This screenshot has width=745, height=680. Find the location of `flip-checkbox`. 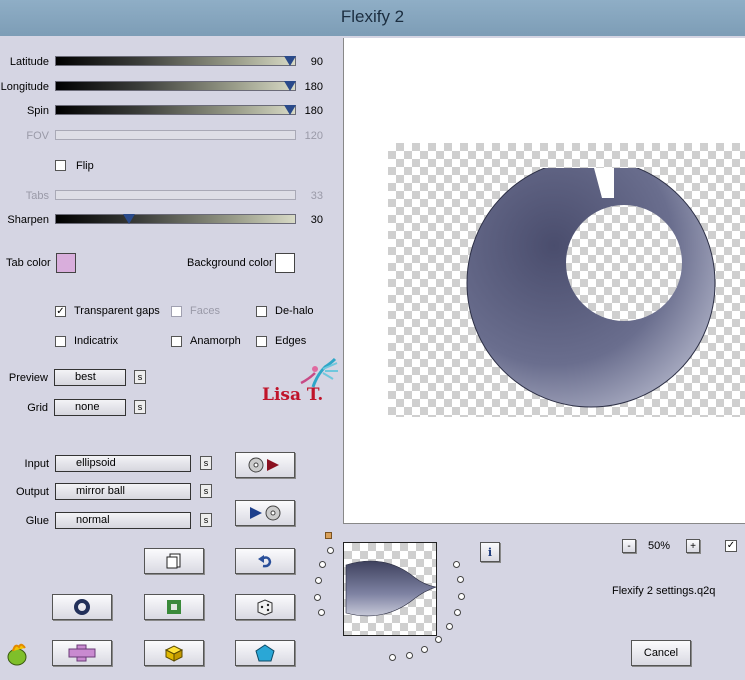

flip-checkbox is located at coordinates (60, 165).